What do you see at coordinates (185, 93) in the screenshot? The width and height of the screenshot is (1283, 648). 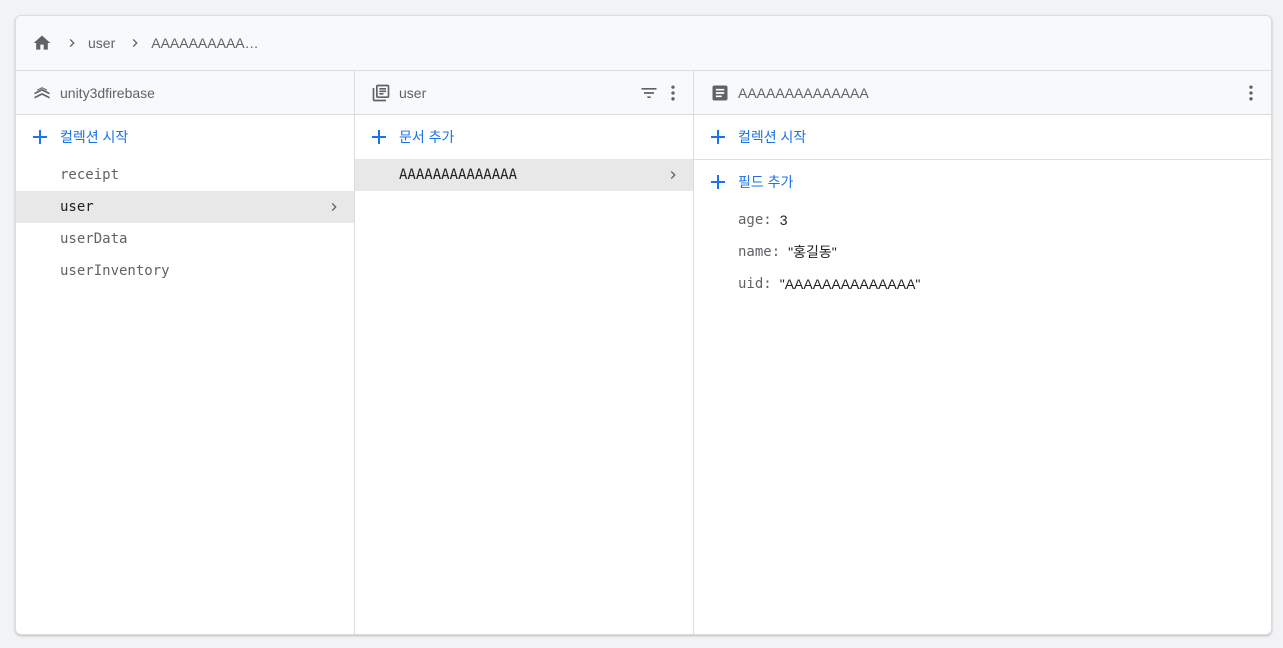 I see `root-panel-header: unity3dfirebase` at bounding box center [185, 93].